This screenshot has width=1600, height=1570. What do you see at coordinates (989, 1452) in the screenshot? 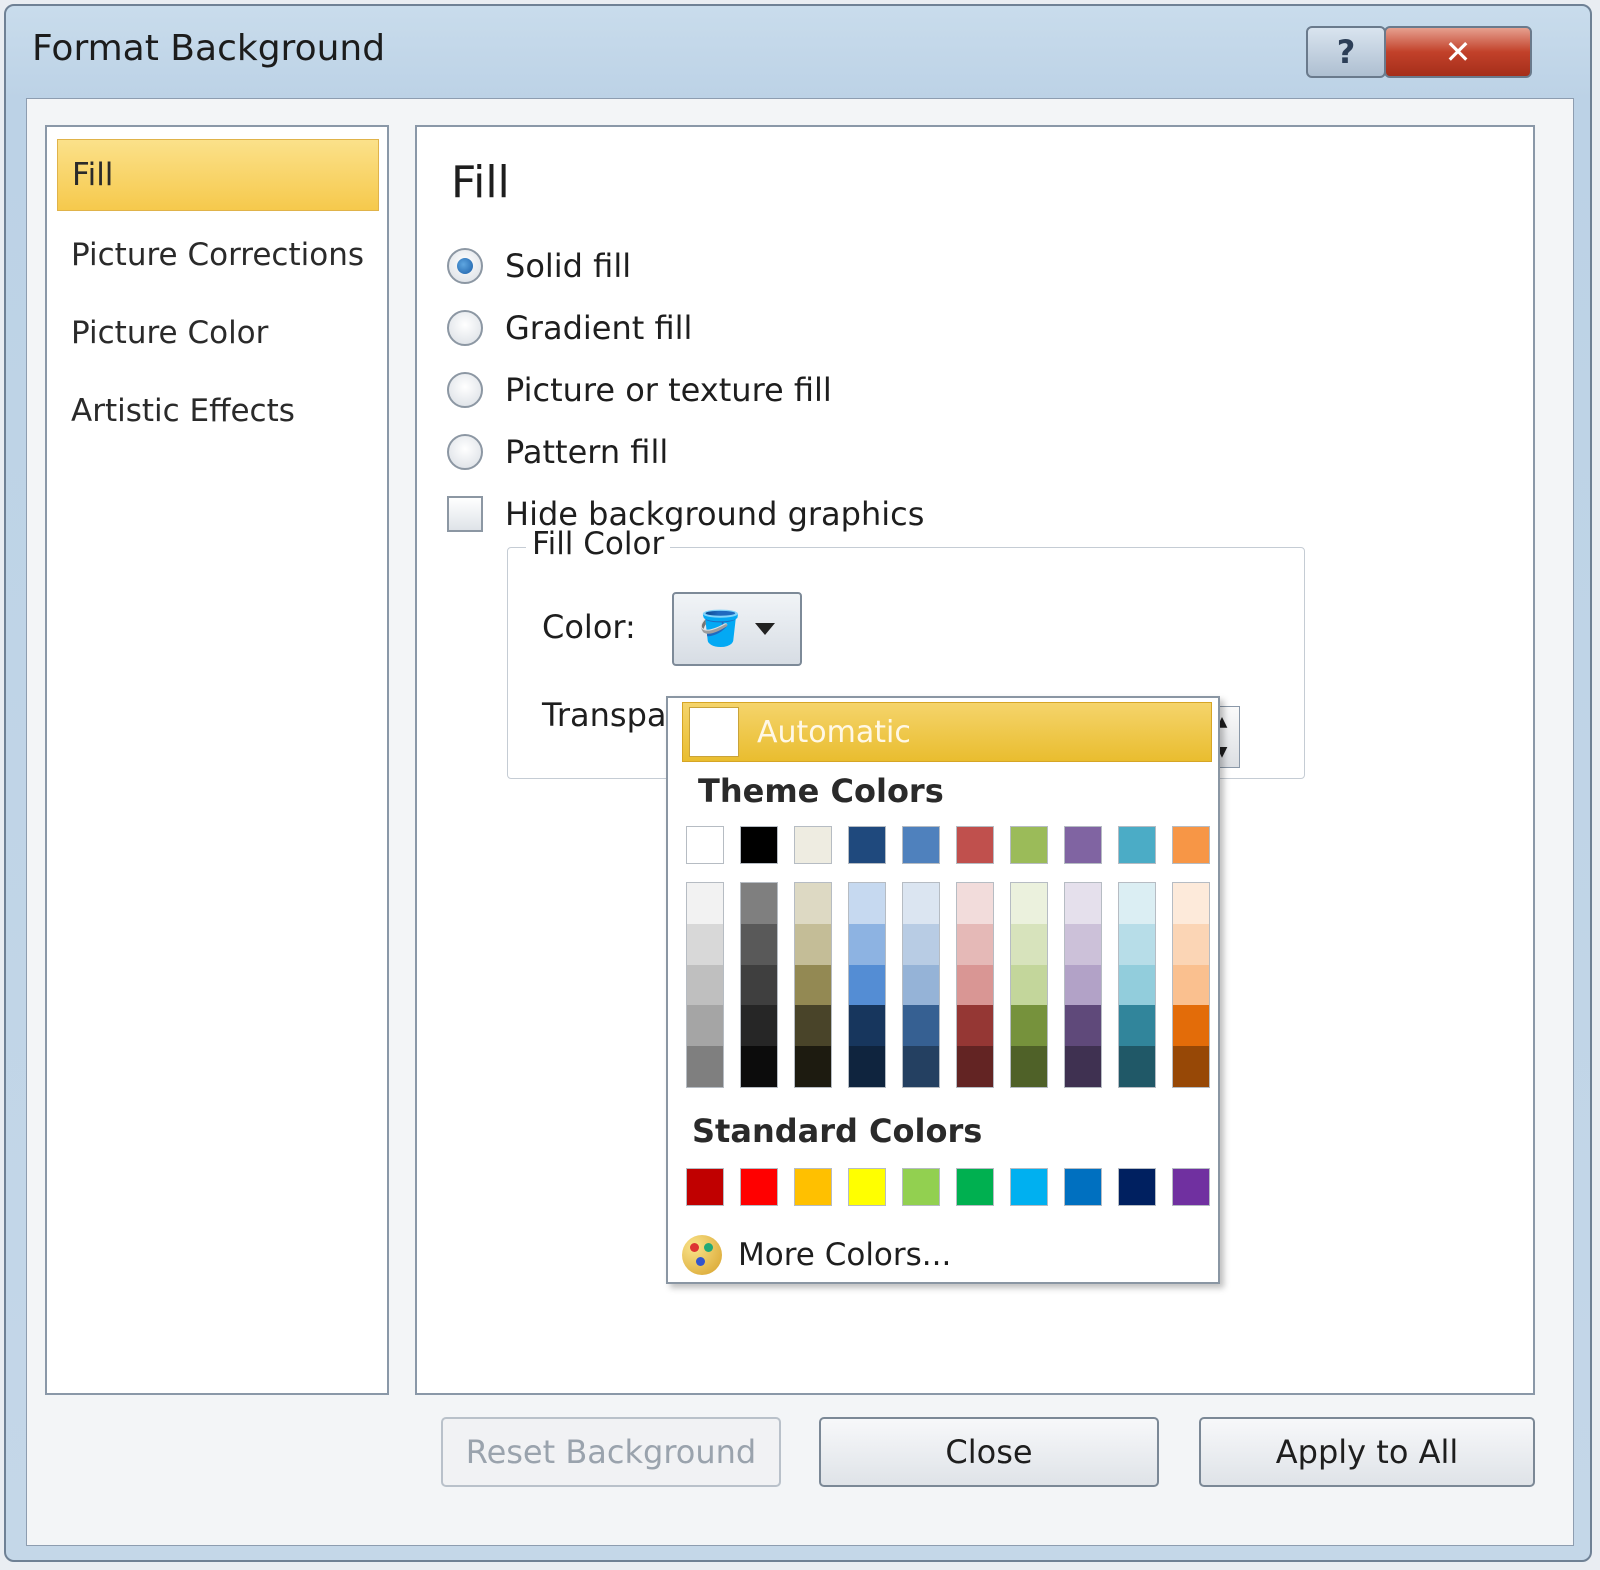
I see `close-button: Close` at bounding box center [989, 1452].